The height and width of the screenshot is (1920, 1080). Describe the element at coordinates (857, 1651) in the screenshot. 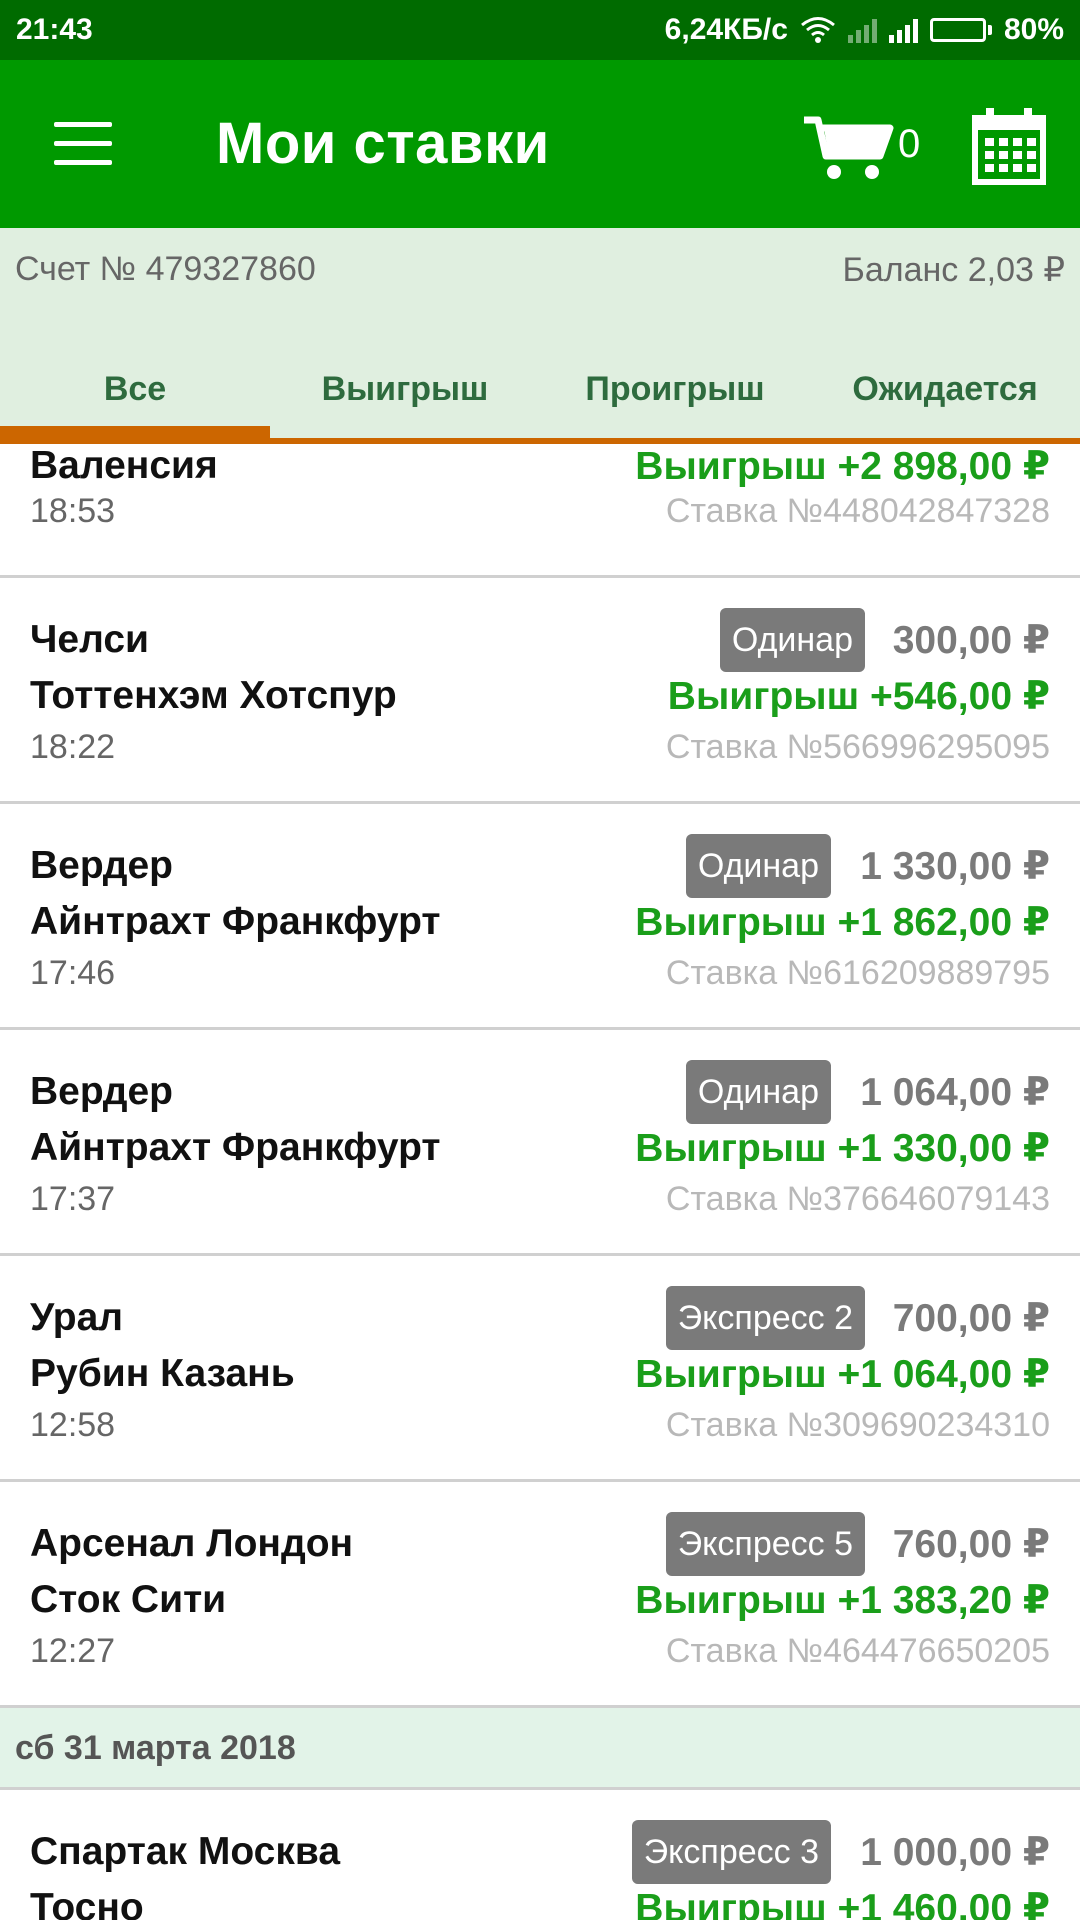

I see `bet-number: Ставка №464476650205` at that location.